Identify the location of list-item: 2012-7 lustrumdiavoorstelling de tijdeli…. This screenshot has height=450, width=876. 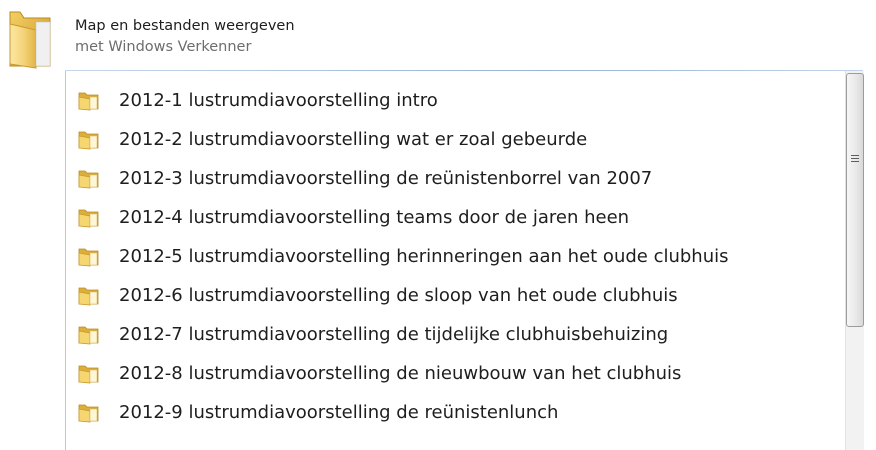
(456, 335).